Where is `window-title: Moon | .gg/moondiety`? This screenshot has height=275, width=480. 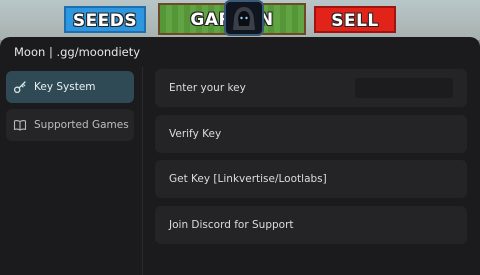 window-title: Moon | .gg/moondiety is located at coordinates (77, 52).